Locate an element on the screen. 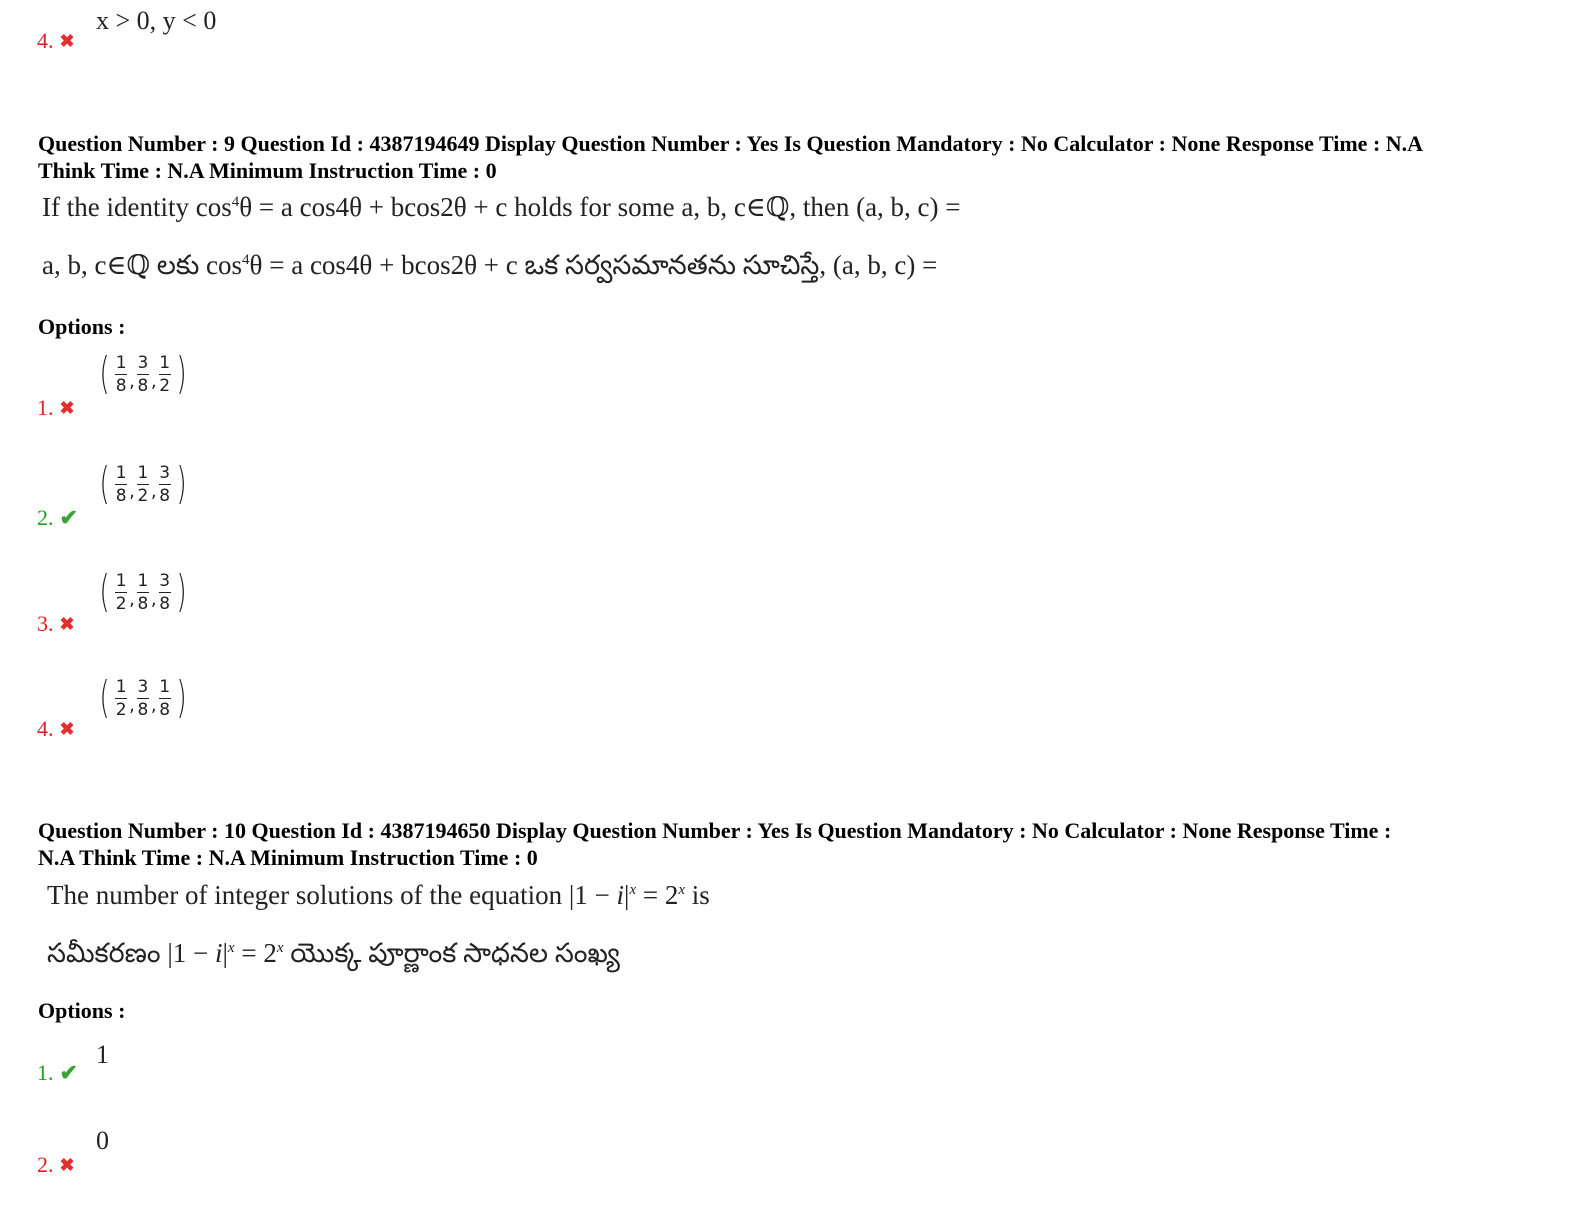 The height and width of the screenshot is (1224, 1584). superscript: 4 is located at coordinates (246, 260).